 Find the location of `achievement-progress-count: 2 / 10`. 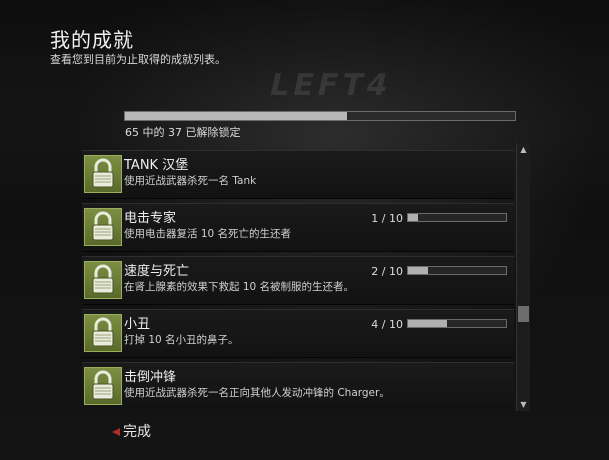

achievement-progress-count: 2 / 10 is located at coordinates (387, 271).